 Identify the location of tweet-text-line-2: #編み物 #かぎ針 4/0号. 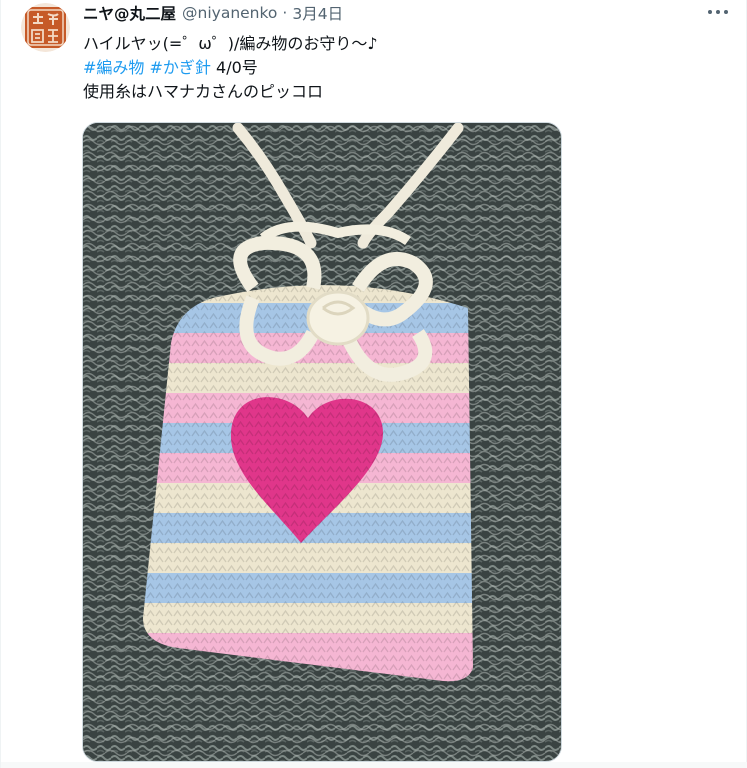
(230, 68).